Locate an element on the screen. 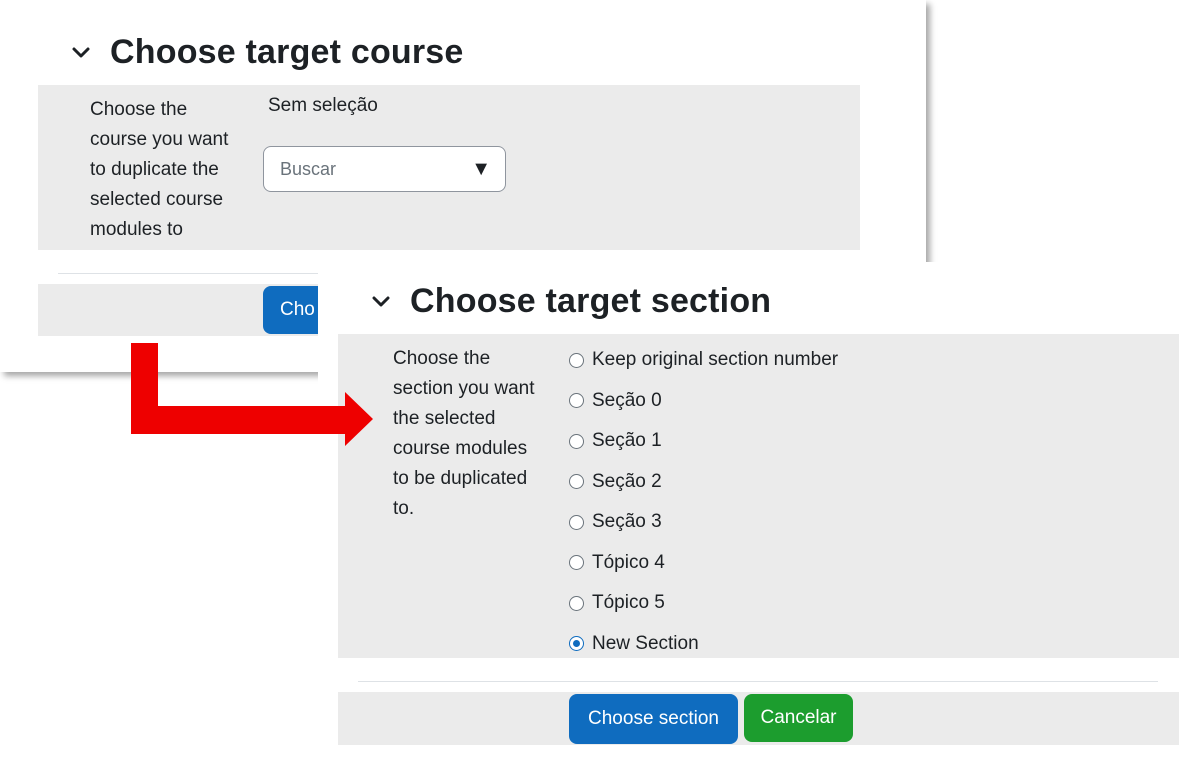  option-label: Tópico 5 is located at coordinates (628, 603).